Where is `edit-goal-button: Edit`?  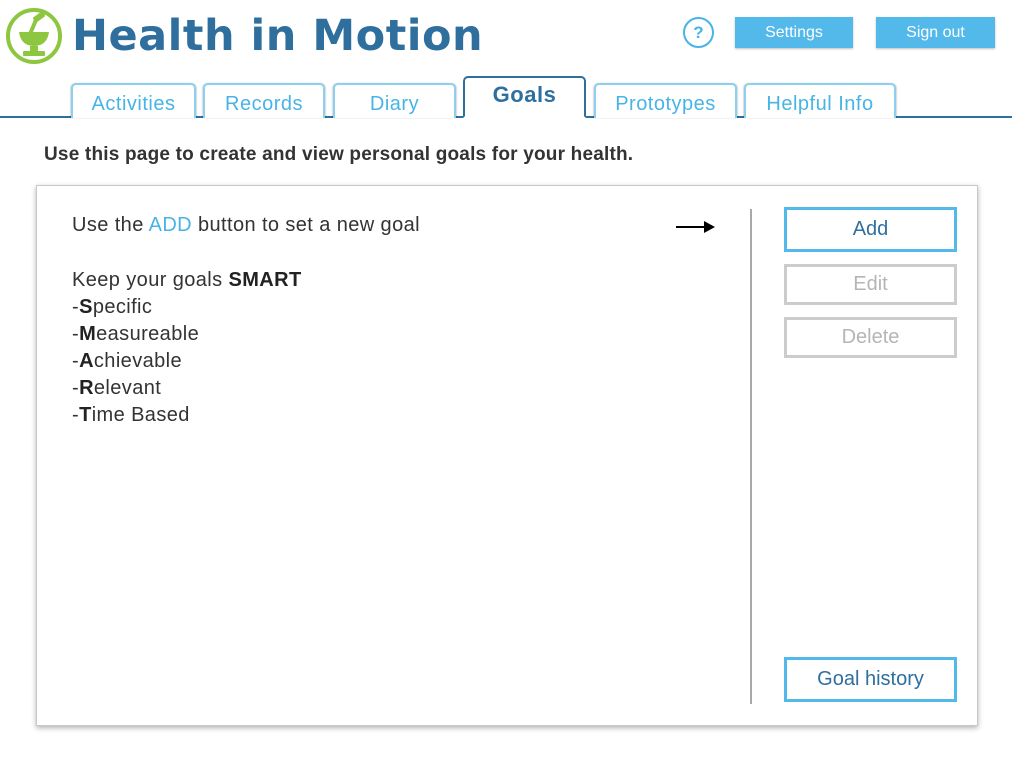
edit-goal-button: Edit is located at coordinates (870, 284).